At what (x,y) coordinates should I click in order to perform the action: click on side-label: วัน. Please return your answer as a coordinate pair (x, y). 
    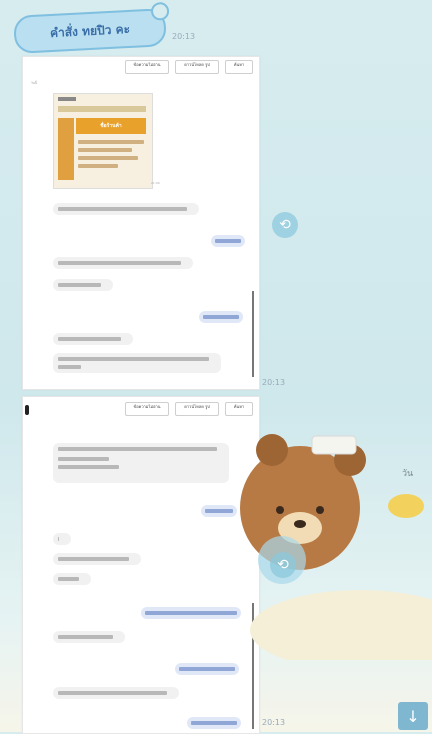
    Looking at the image, I should click on (408, 474).